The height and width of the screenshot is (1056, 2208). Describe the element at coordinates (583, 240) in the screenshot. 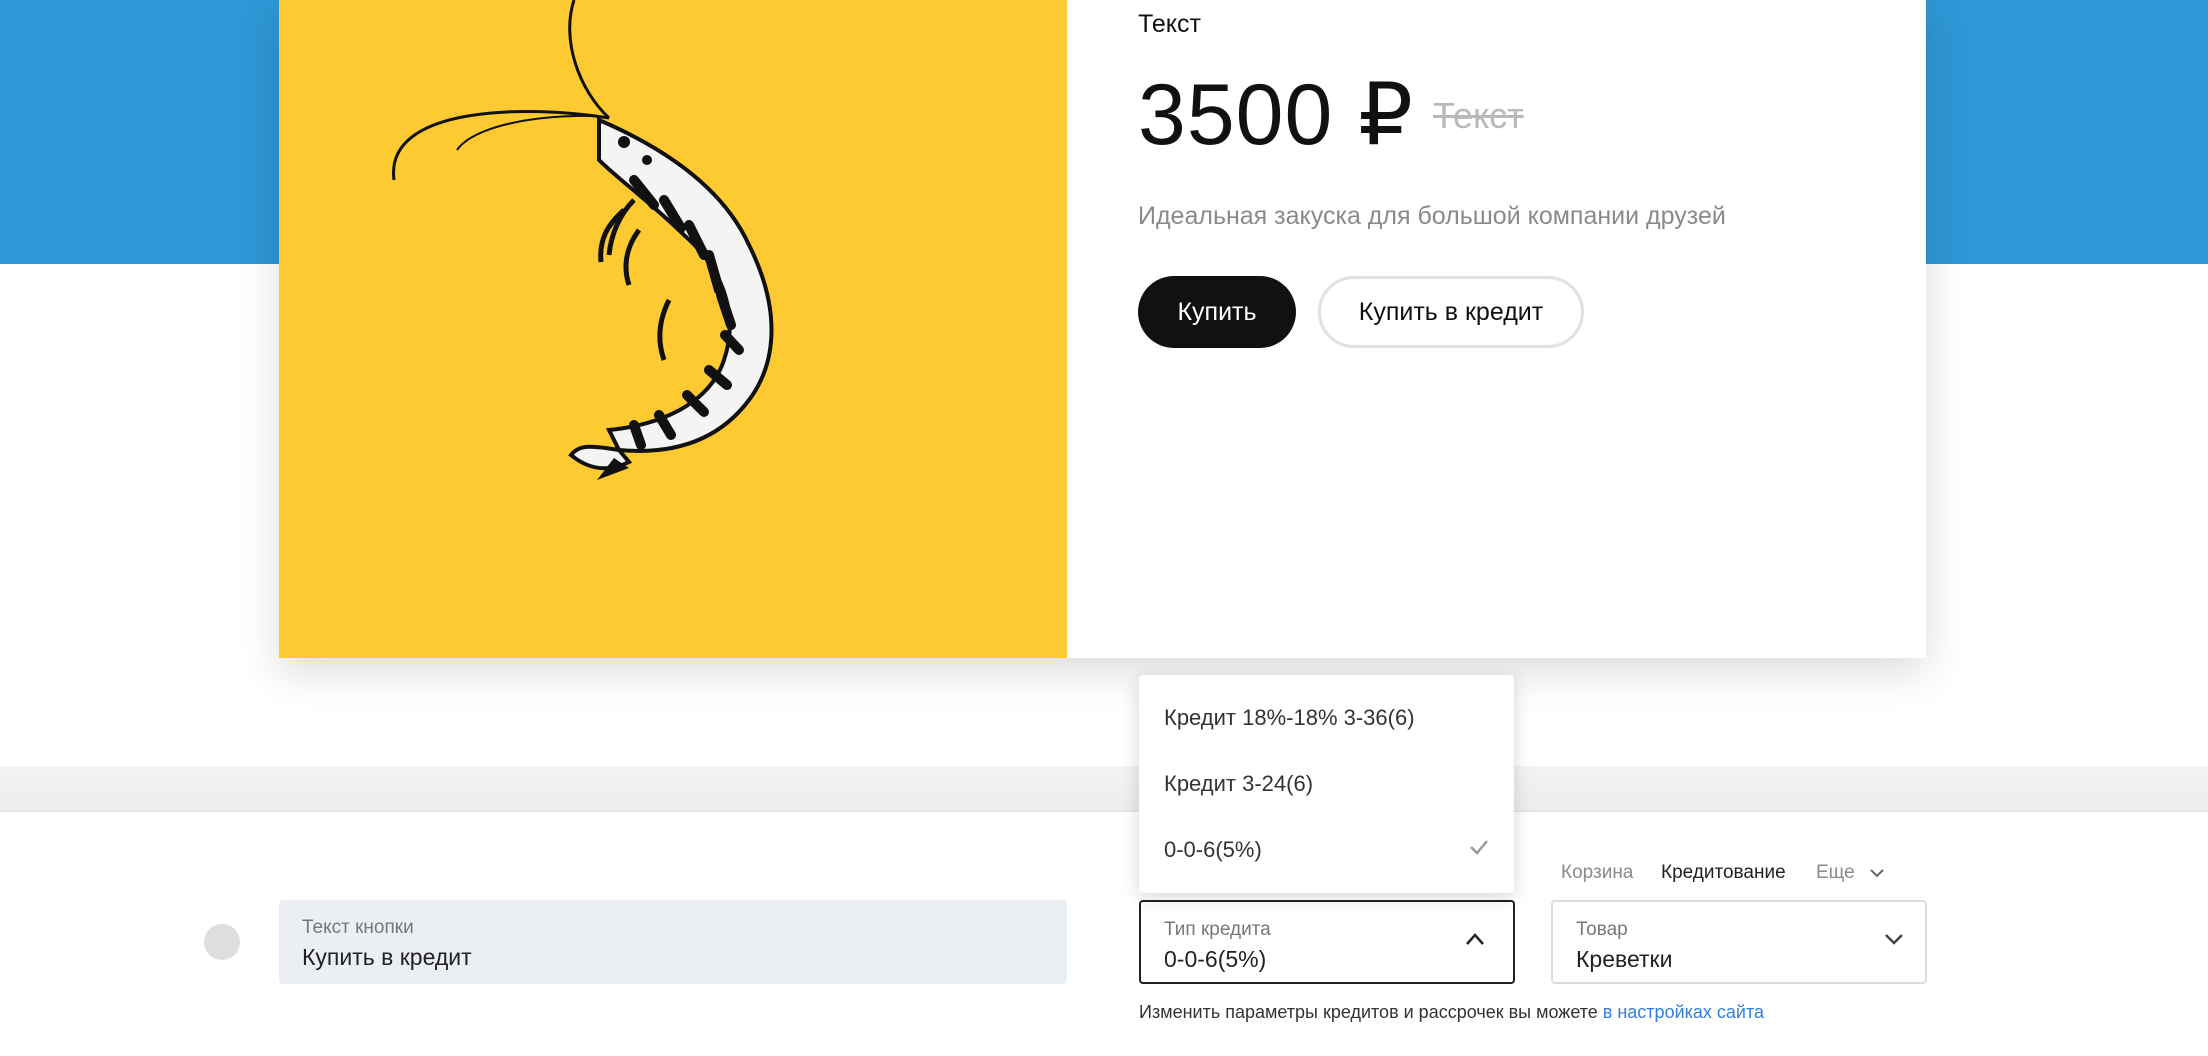

I see `shrimp-illustration` at that location.